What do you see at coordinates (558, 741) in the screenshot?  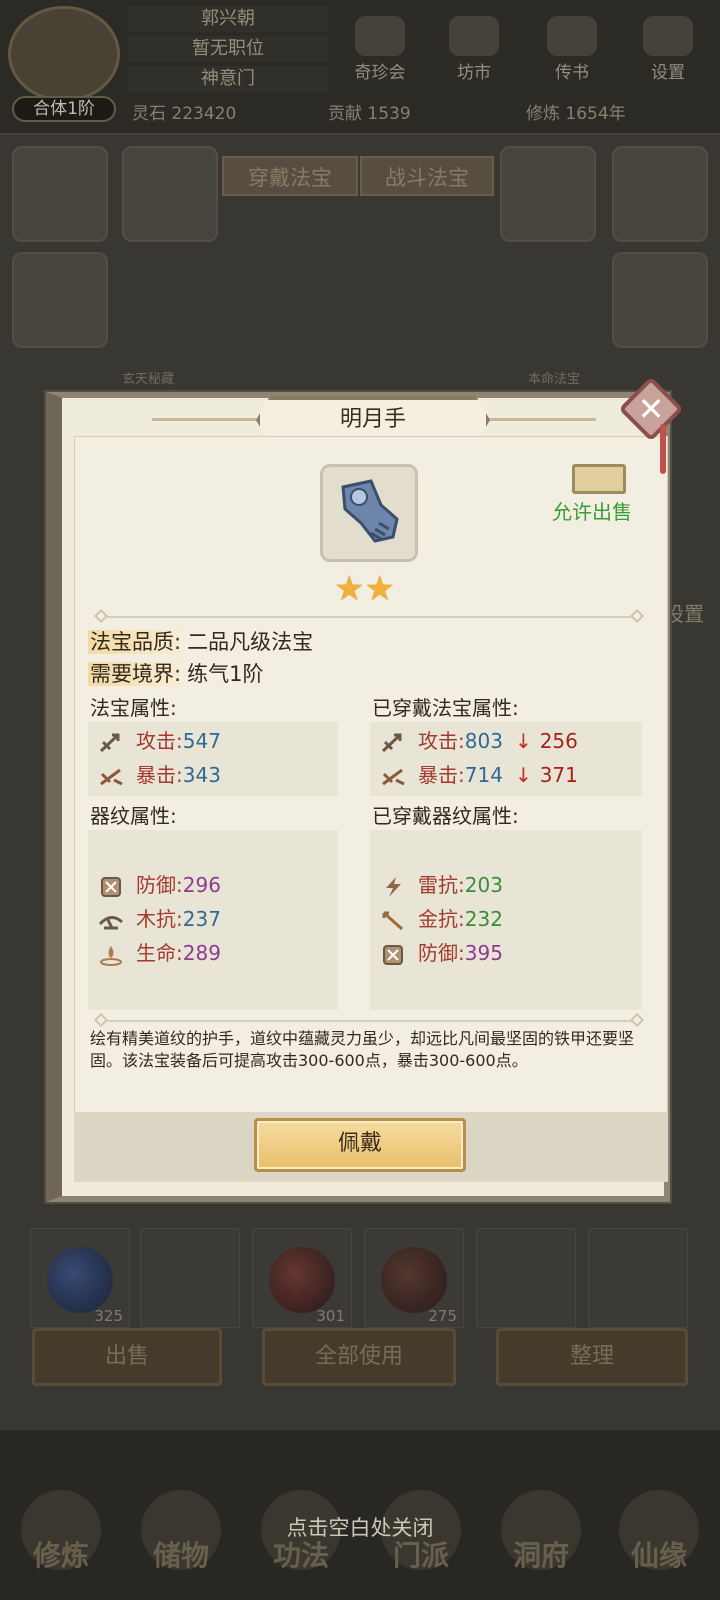 I see `stat-diff: 256` at bounding box center [558, 741].